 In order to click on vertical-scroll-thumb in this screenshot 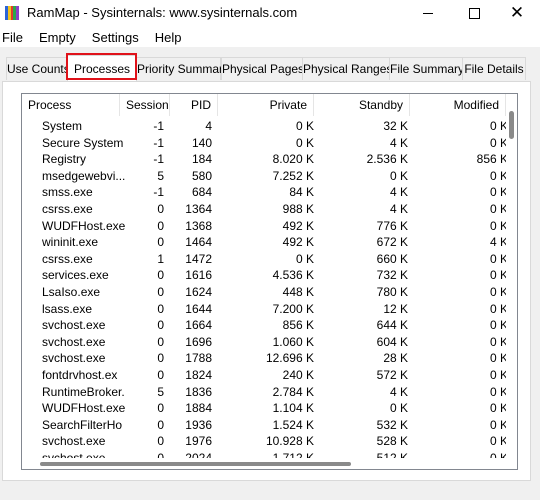, I will do `click(511, 125)`.